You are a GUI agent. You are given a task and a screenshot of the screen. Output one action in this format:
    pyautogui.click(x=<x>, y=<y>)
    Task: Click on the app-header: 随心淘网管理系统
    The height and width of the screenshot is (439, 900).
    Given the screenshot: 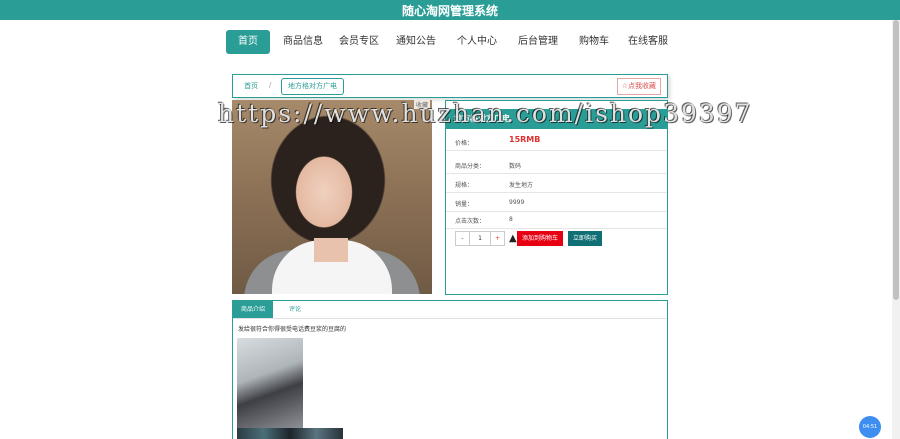 What is the action you would take?
    pyautogui.click(x=450, y=10)
    